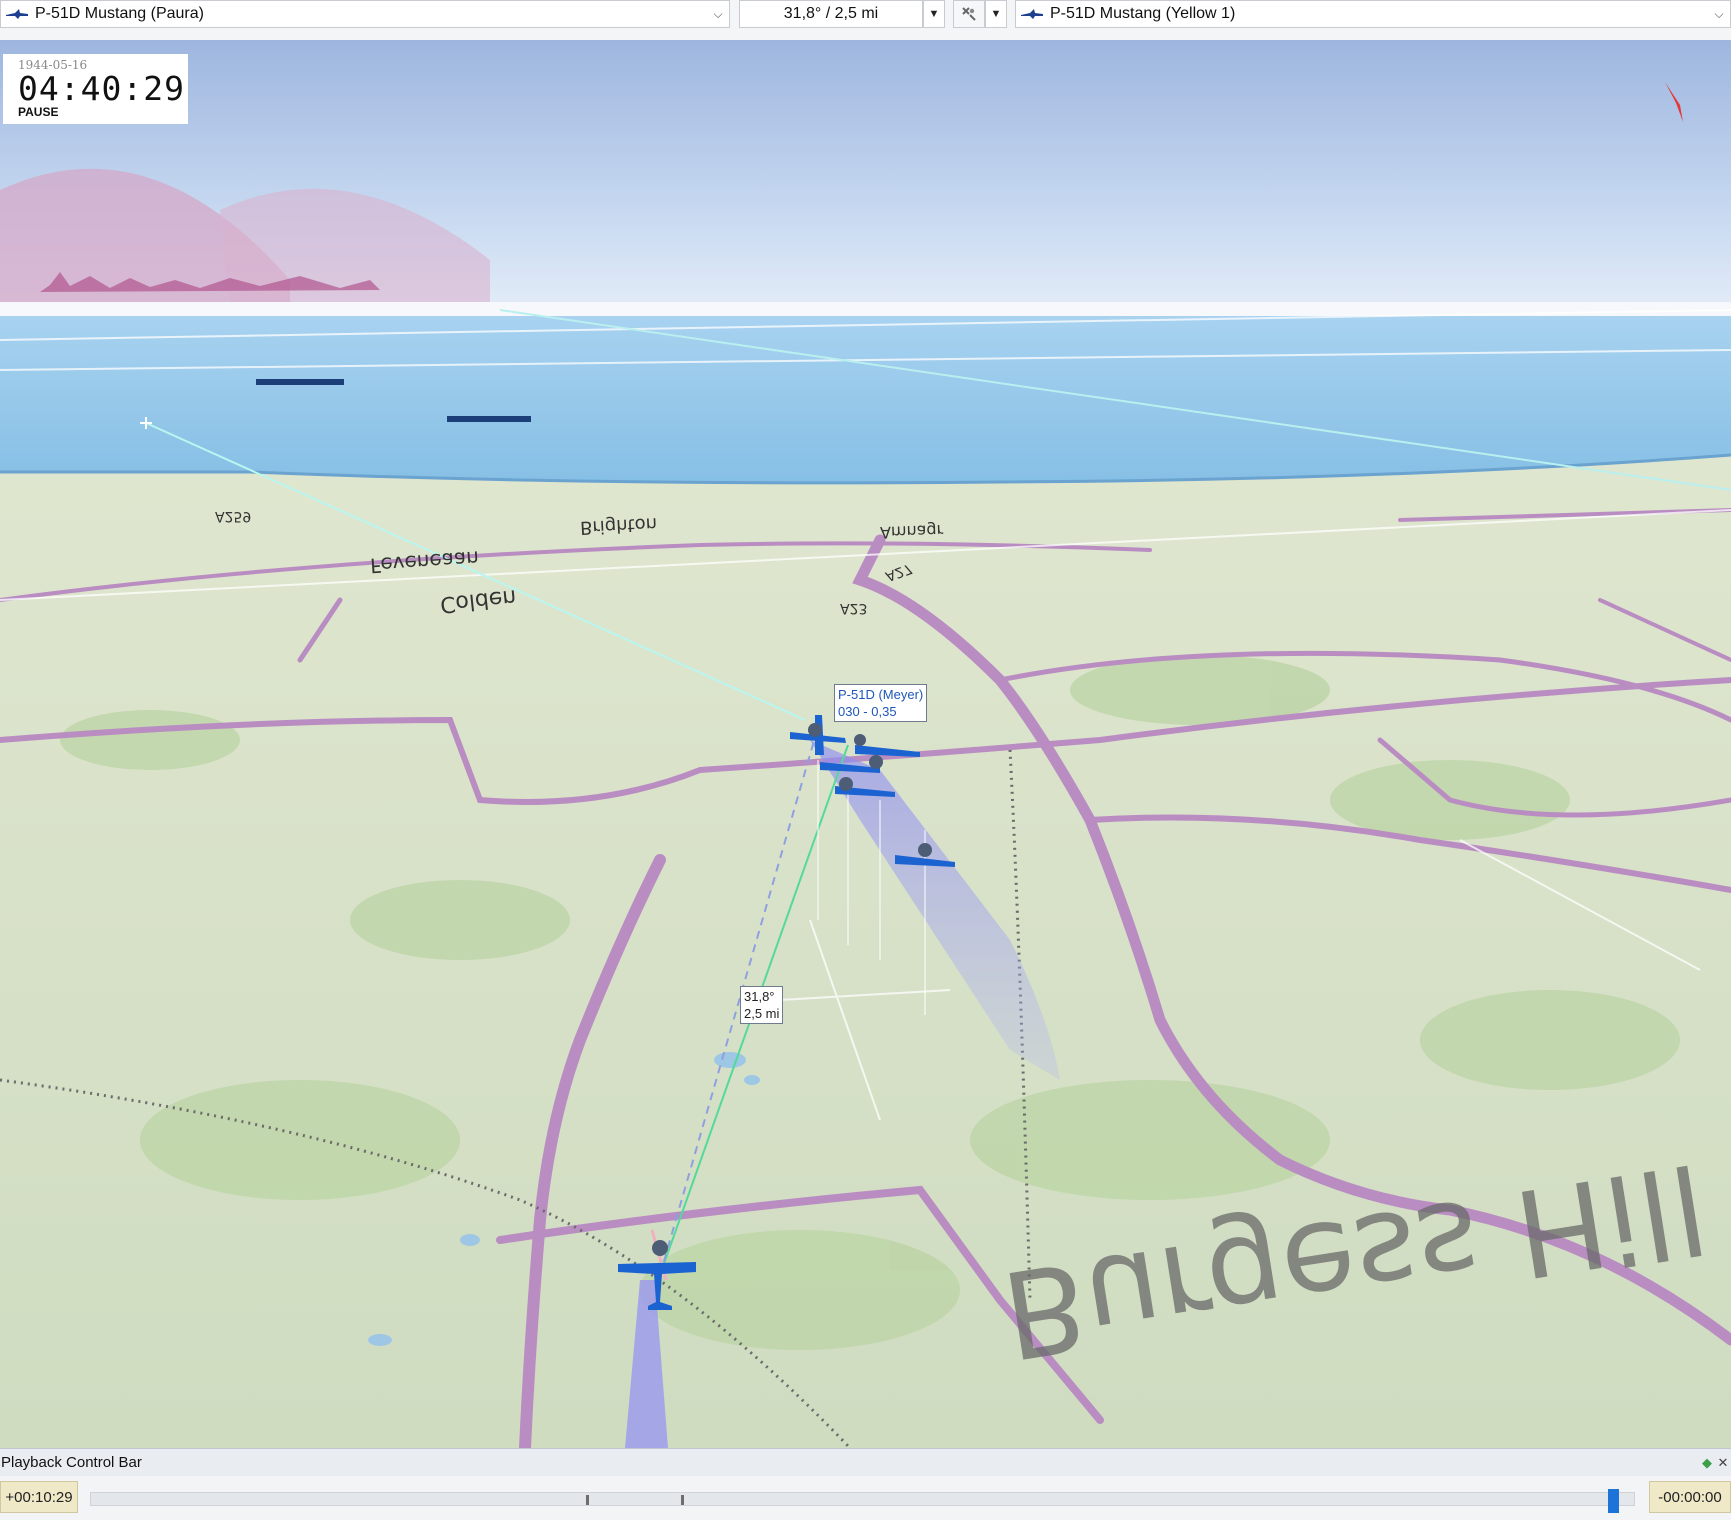 The image size is (1731, 1520). What do you see at coordinates (233, 516) in the screenshot?
I see `map-label-road: A259` at bounding box center [233, 516].